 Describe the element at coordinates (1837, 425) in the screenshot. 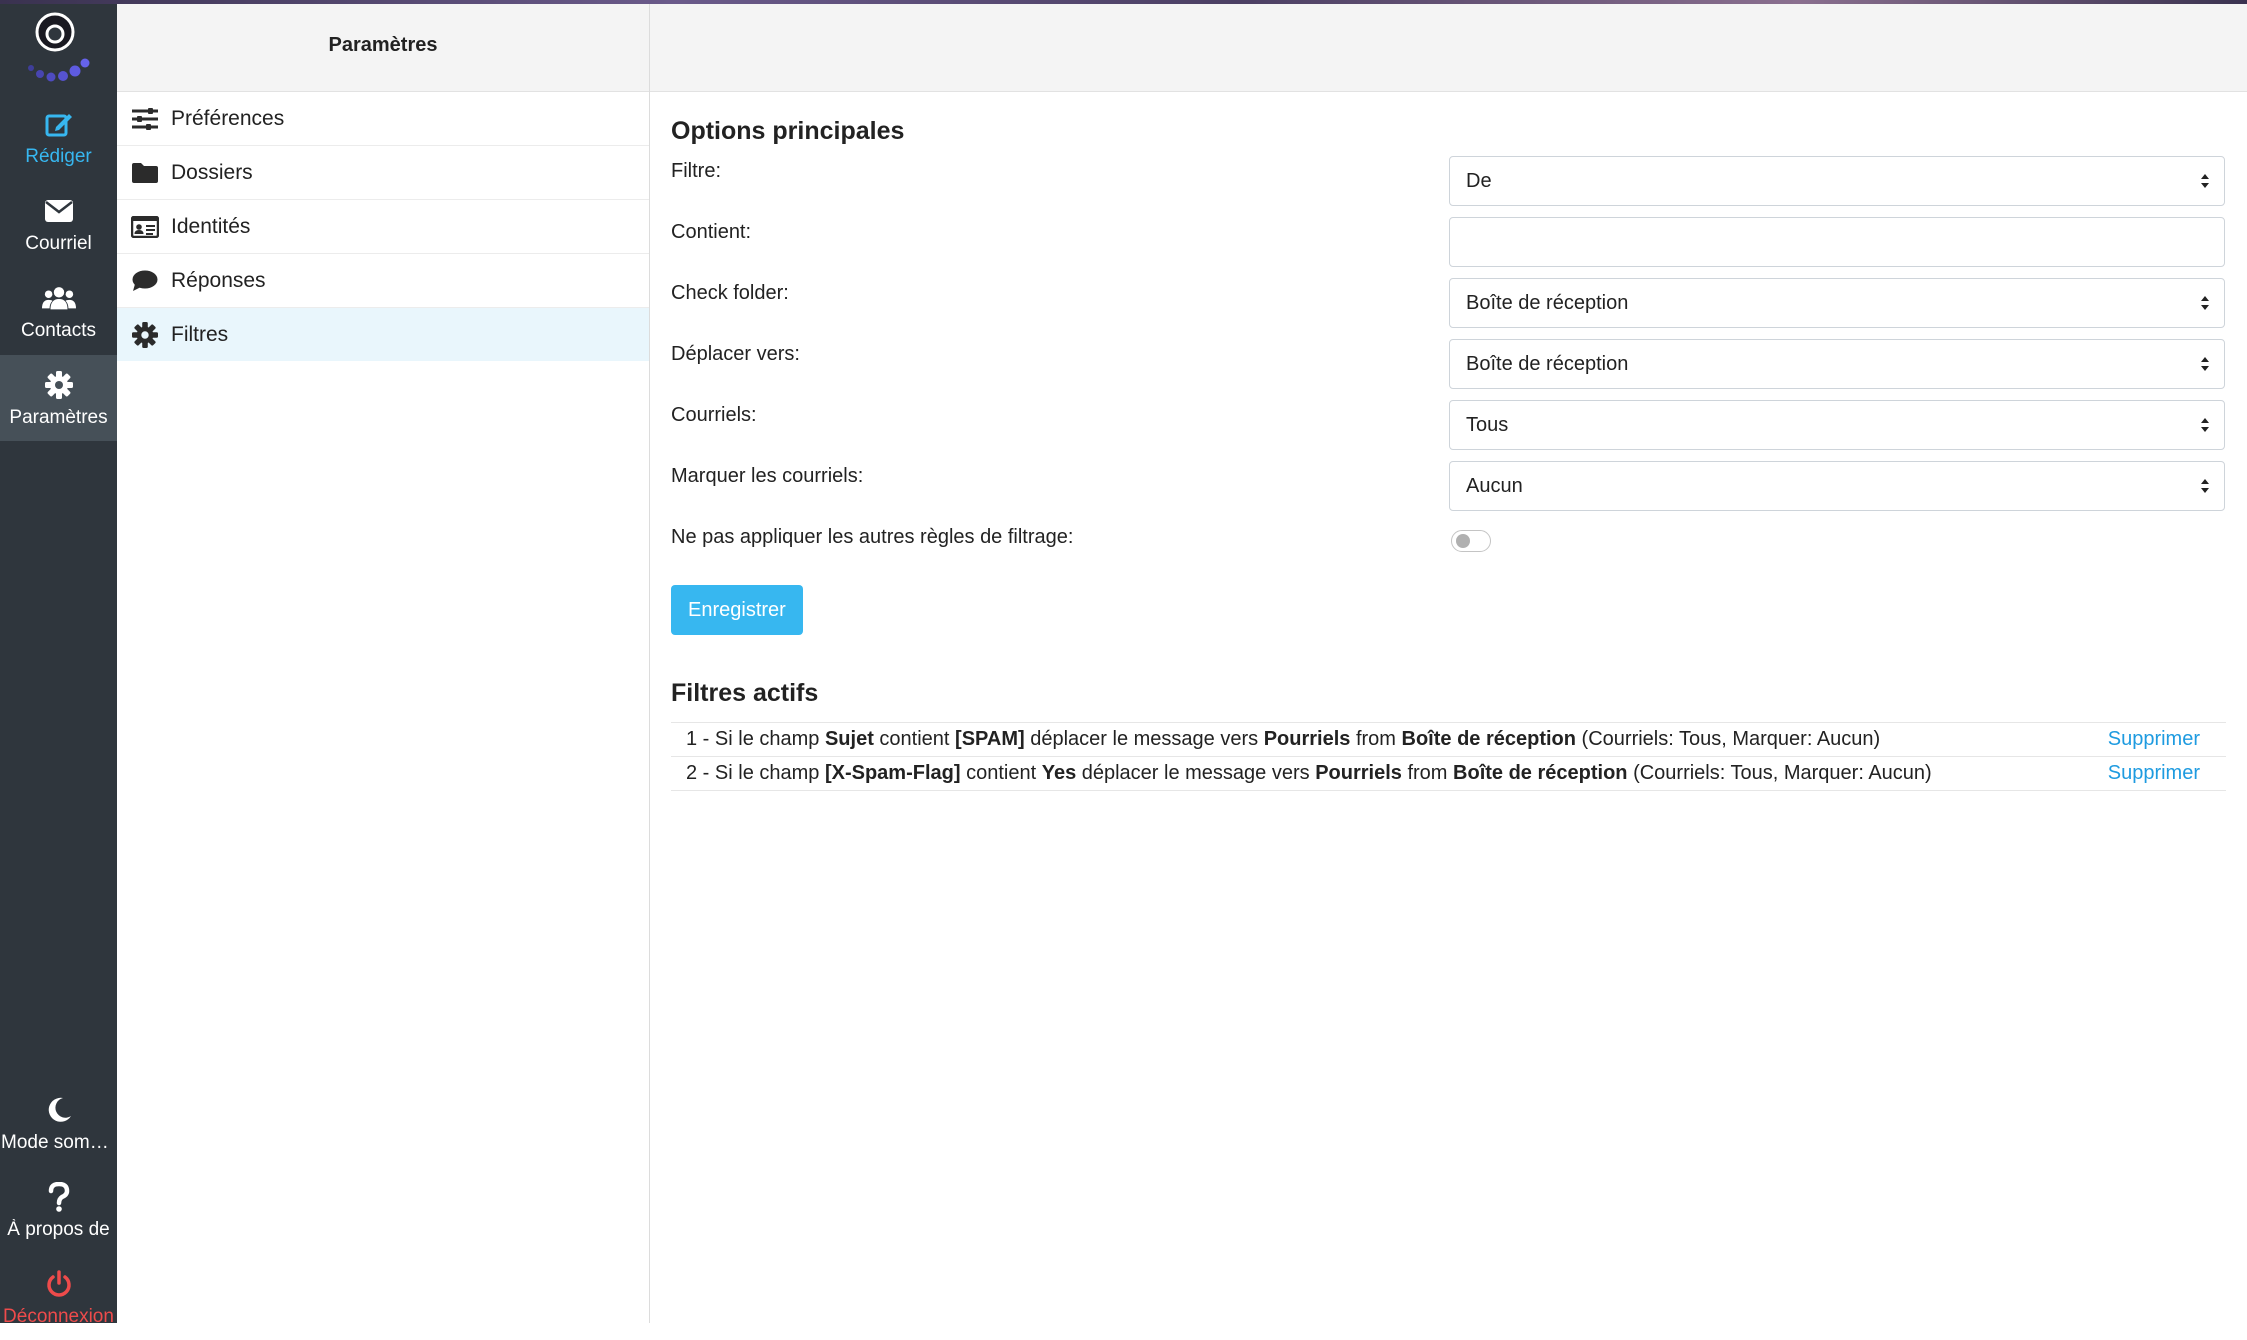

I see `courriels-select: Tous` at that location.